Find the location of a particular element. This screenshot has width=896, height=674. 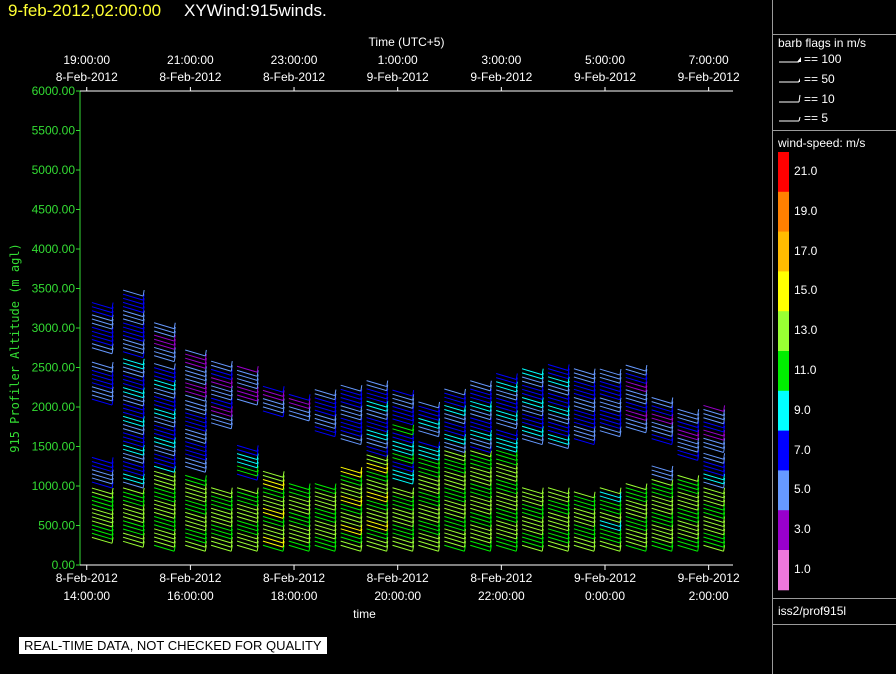

top-tick-time-label: 19:00:00 is located at coordinates (86, 60).